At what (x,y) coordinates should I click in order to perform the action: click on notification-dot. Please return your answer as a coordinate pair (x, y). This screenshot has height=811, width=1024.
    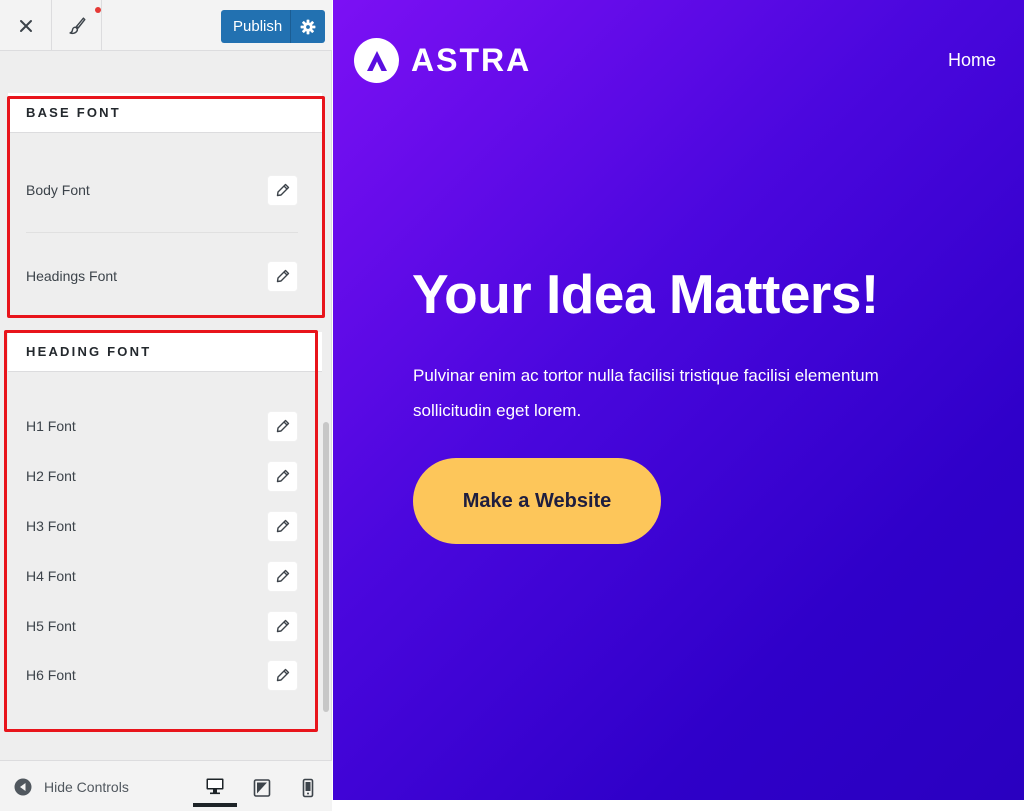
    Looking at the image, I should click on (98, 10).